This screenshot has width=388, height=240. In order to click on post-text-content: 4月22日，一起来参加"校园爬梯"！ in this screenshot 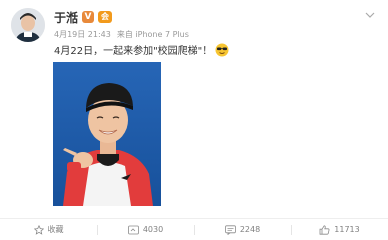, I will do `click(133, 51)`.